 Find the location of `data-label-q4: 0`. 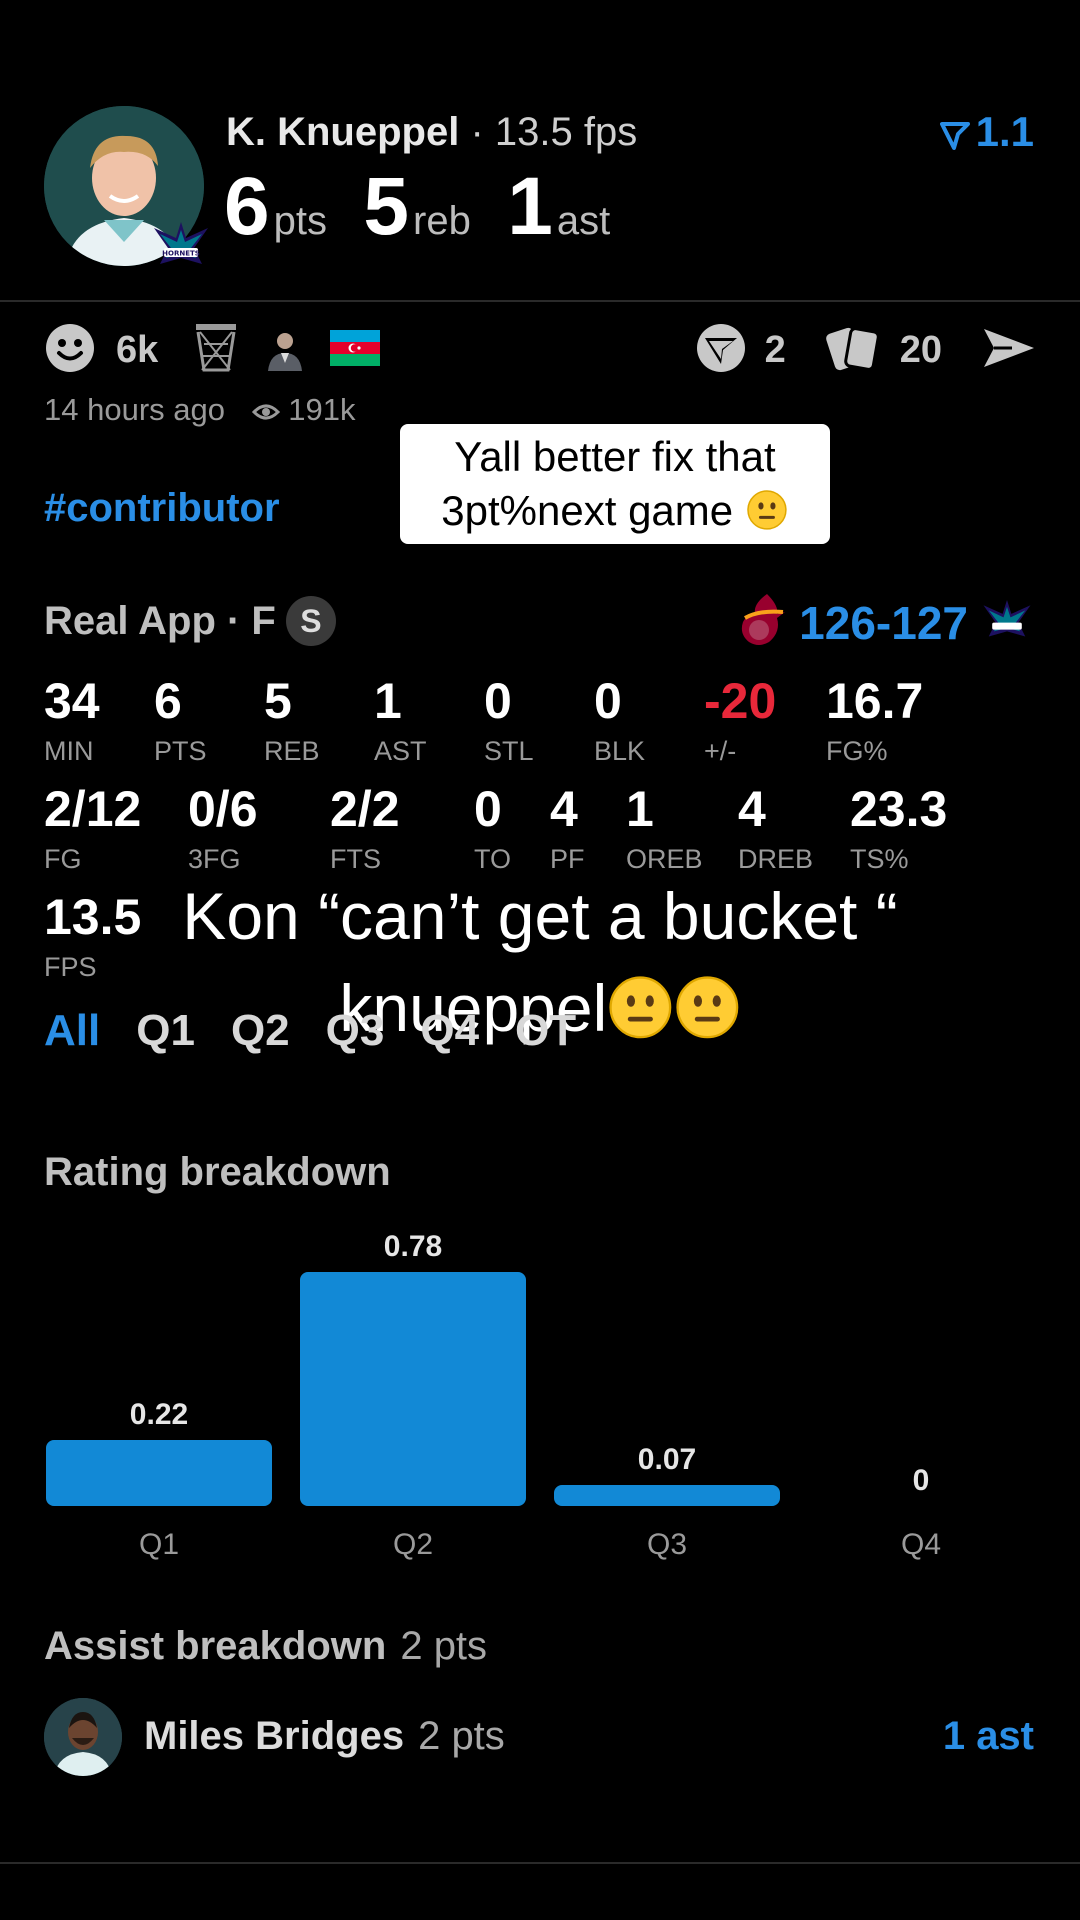

data-label-q4: 0 is located at coordinates (921, 1480).